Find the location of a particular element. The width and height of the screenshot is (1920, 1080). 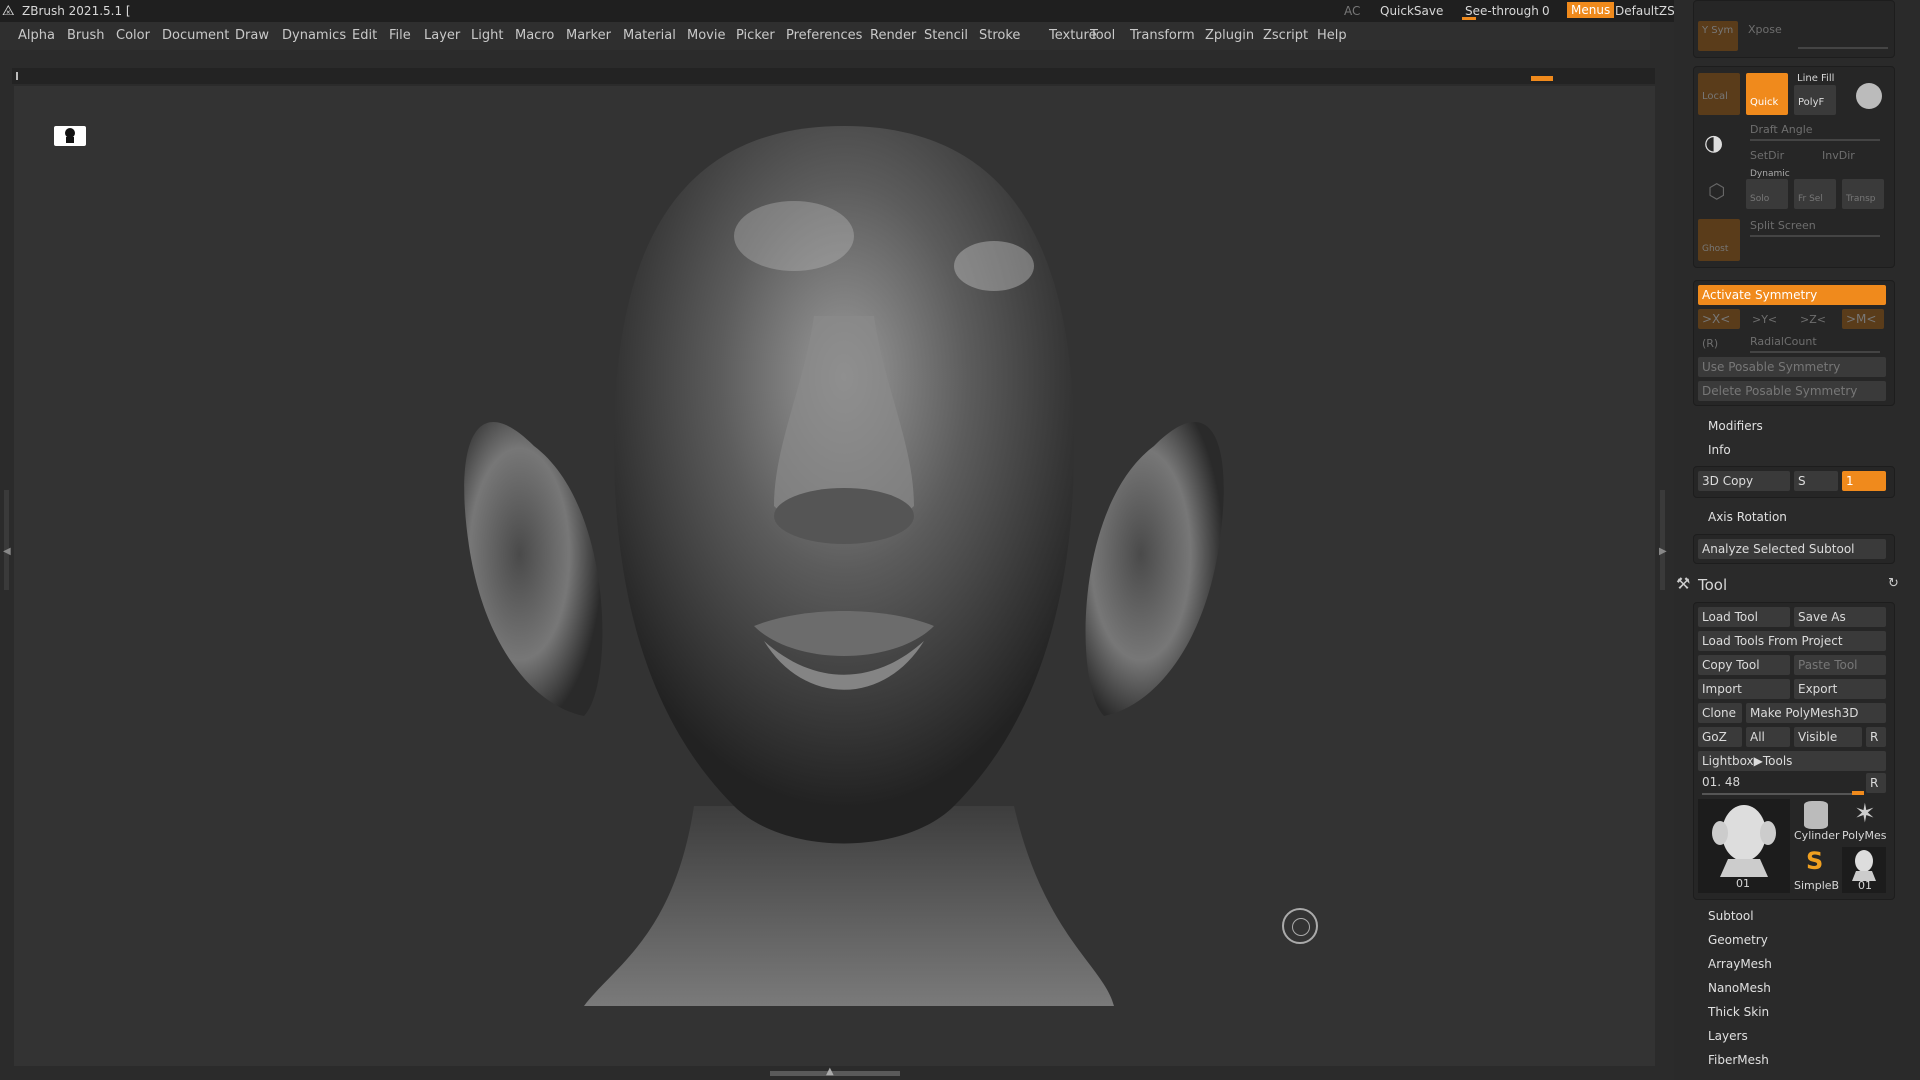

quicksave-button: QuickSave is located at coordinates (1411, 11).